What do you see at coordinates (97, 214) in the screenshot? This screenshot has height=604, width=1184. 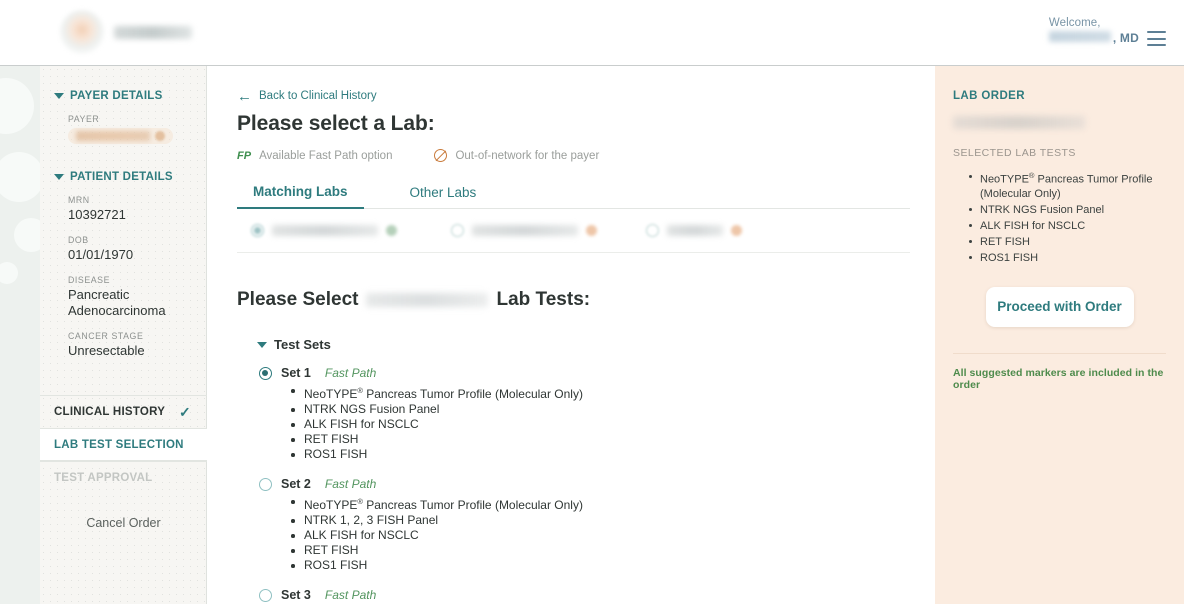 I see `field-value: 10392721` at bounding box center [97, 214].